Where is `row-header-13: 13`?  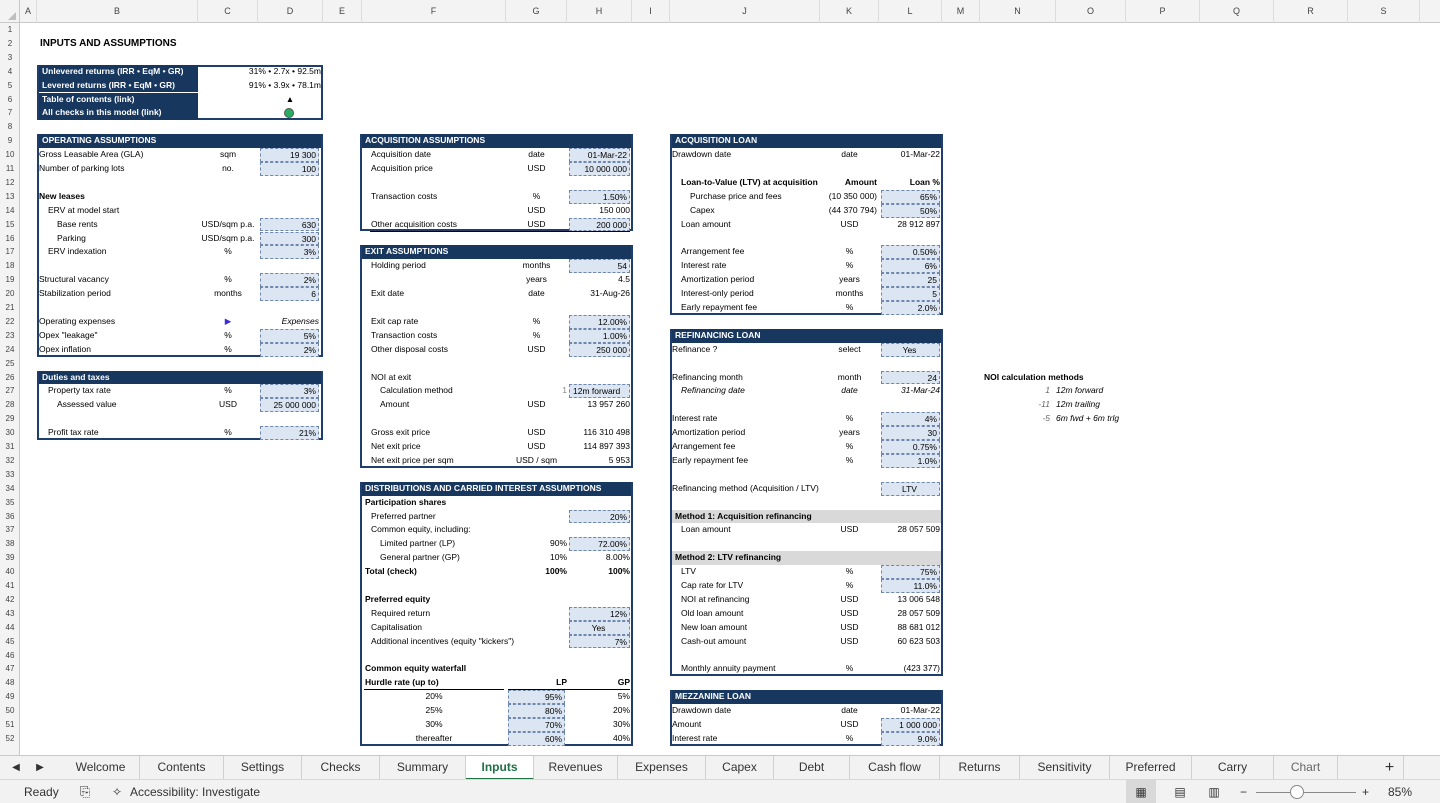 row-header-13: 13 is located at coordinates (10, 197).